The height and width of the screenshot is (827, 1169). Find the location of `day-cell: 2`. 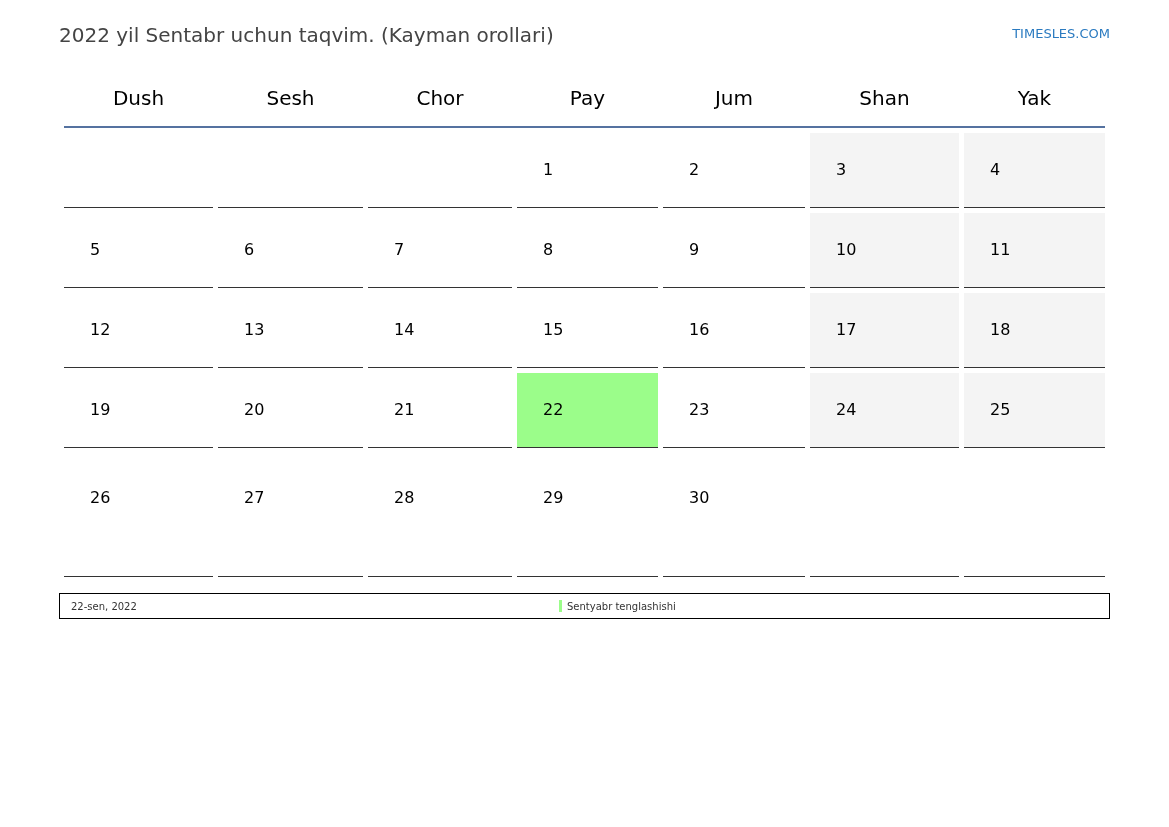

day-cell: 2 is located at coordinates (734, 170).